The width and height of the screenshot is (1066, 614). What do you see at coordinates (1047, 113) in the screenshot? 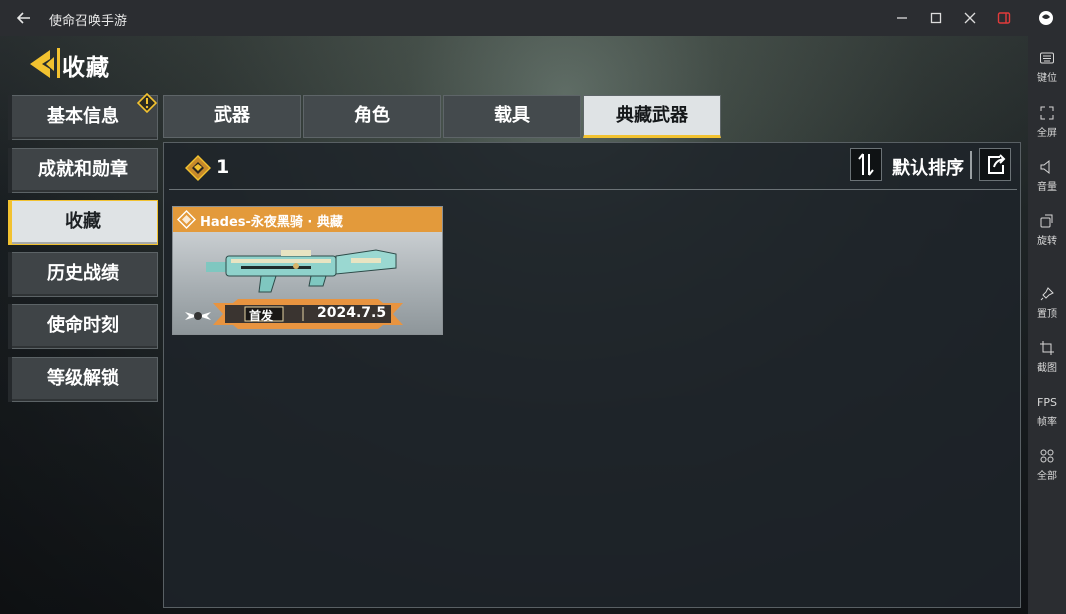
I see `fullscreen-icon` at bounding box center [1047, 113].